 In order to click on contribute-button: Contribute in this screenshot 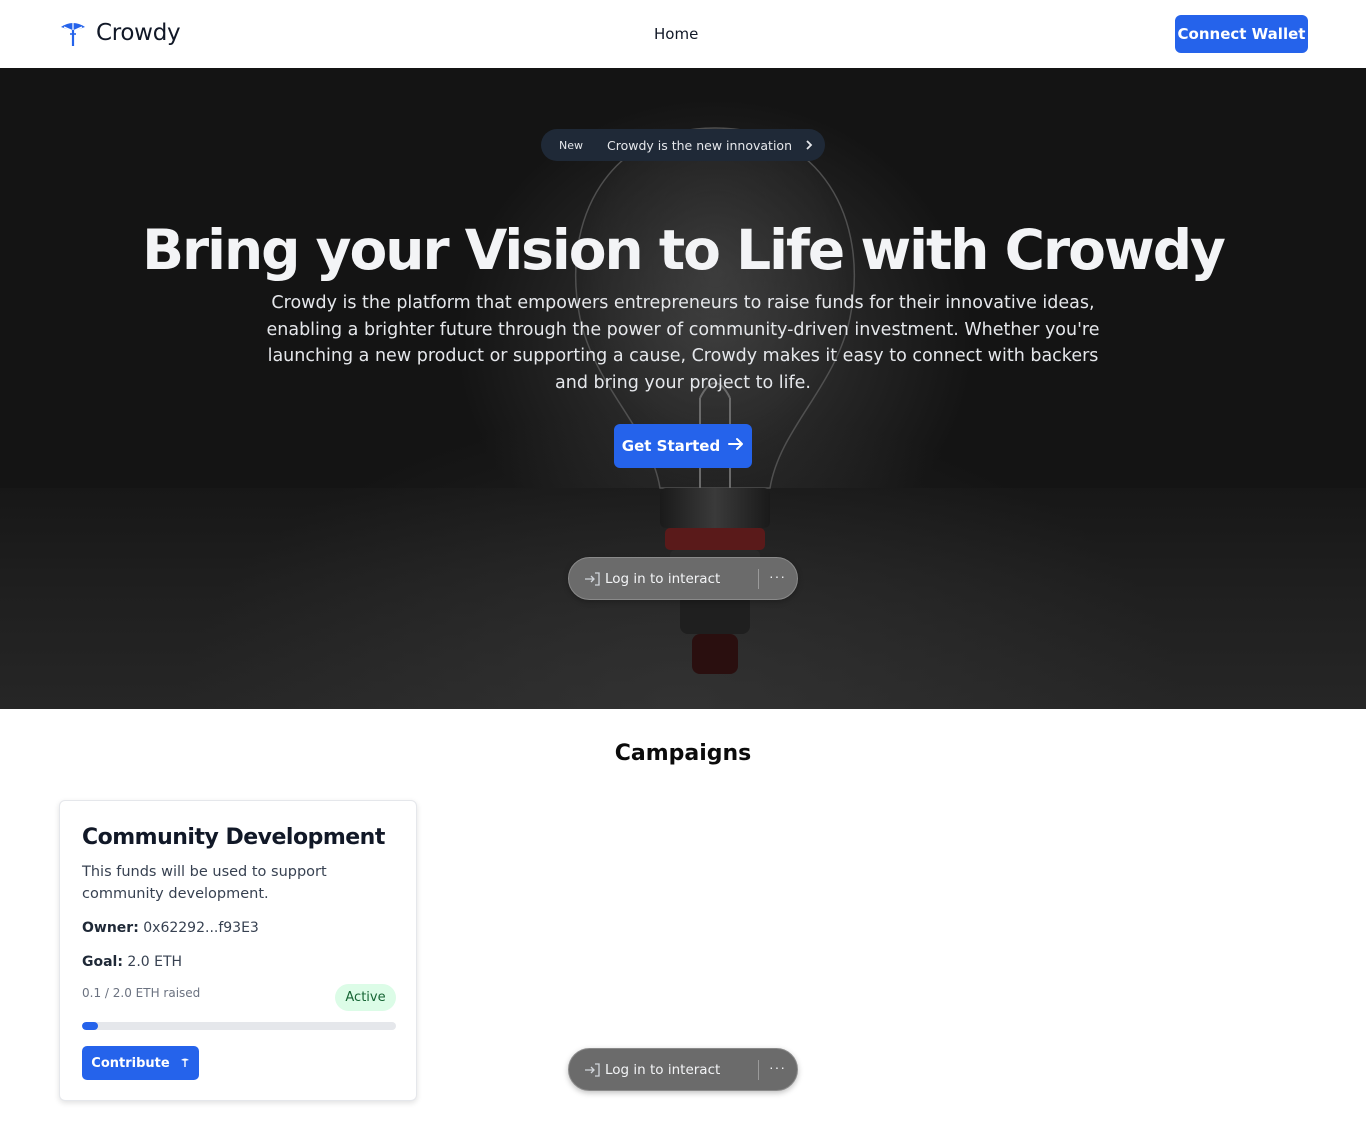, I will do `click(140, 1063)`.